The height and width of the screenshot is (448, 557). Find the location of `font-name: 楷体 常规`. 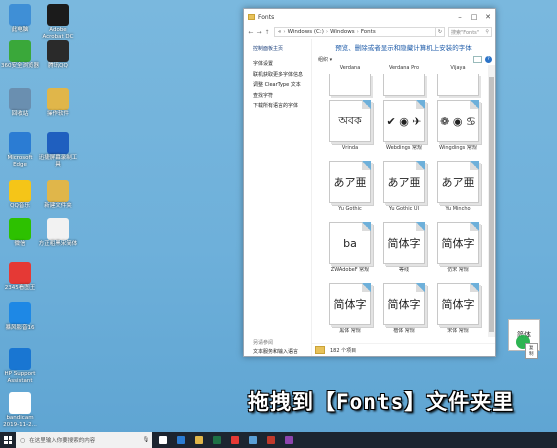

font-name: 楷体 常规 is located at coordinates (404, 331).